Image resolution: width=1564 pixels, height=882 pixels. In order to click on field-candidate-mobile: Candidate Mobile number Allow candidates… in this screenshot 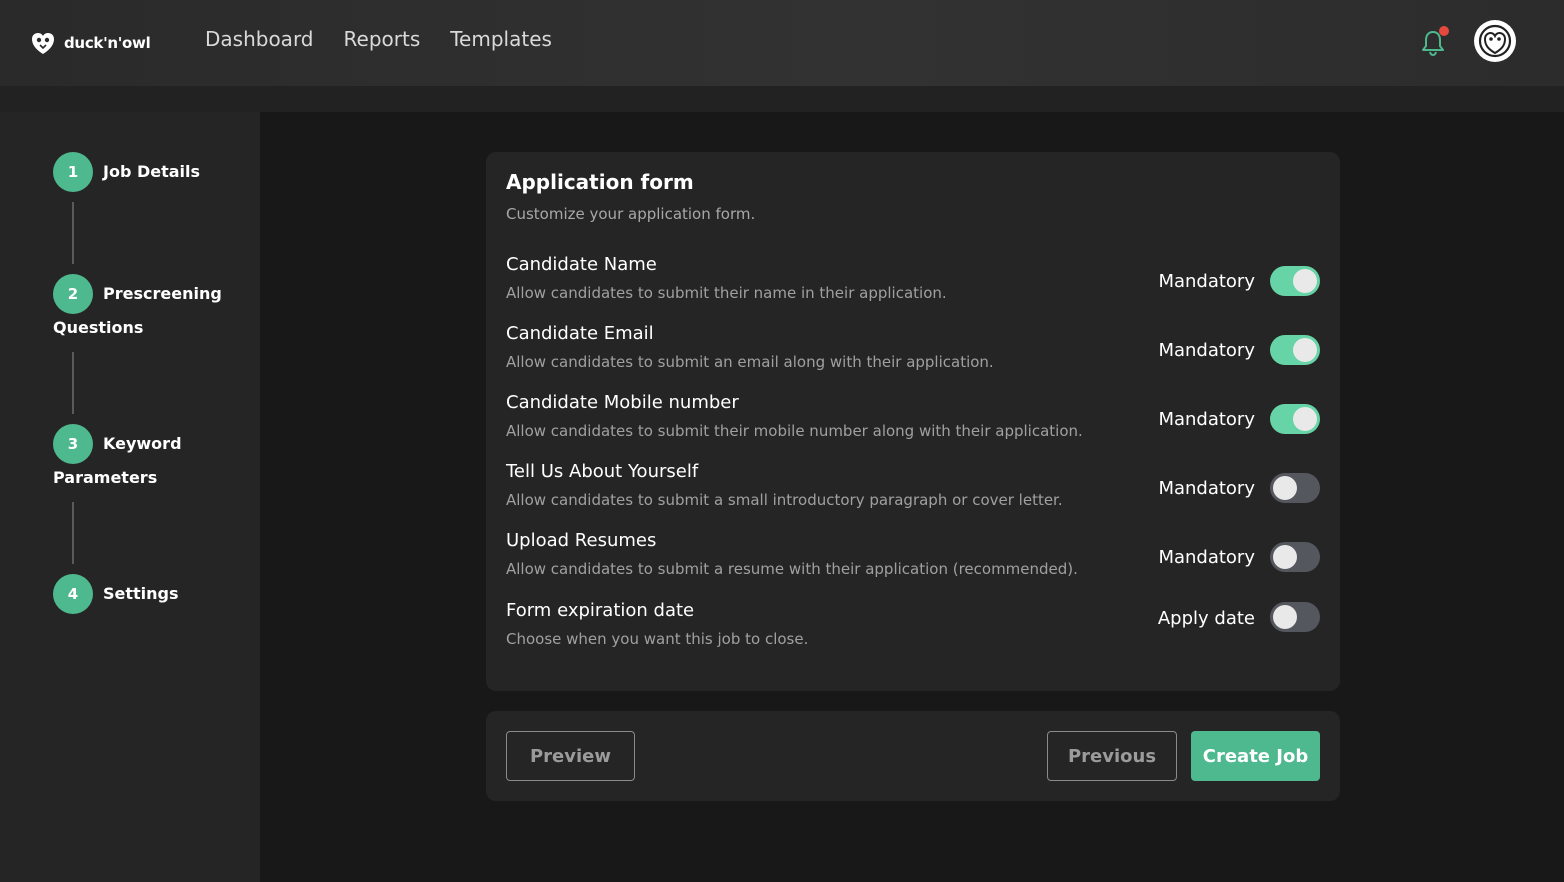, I will do `click(913, 422)`.